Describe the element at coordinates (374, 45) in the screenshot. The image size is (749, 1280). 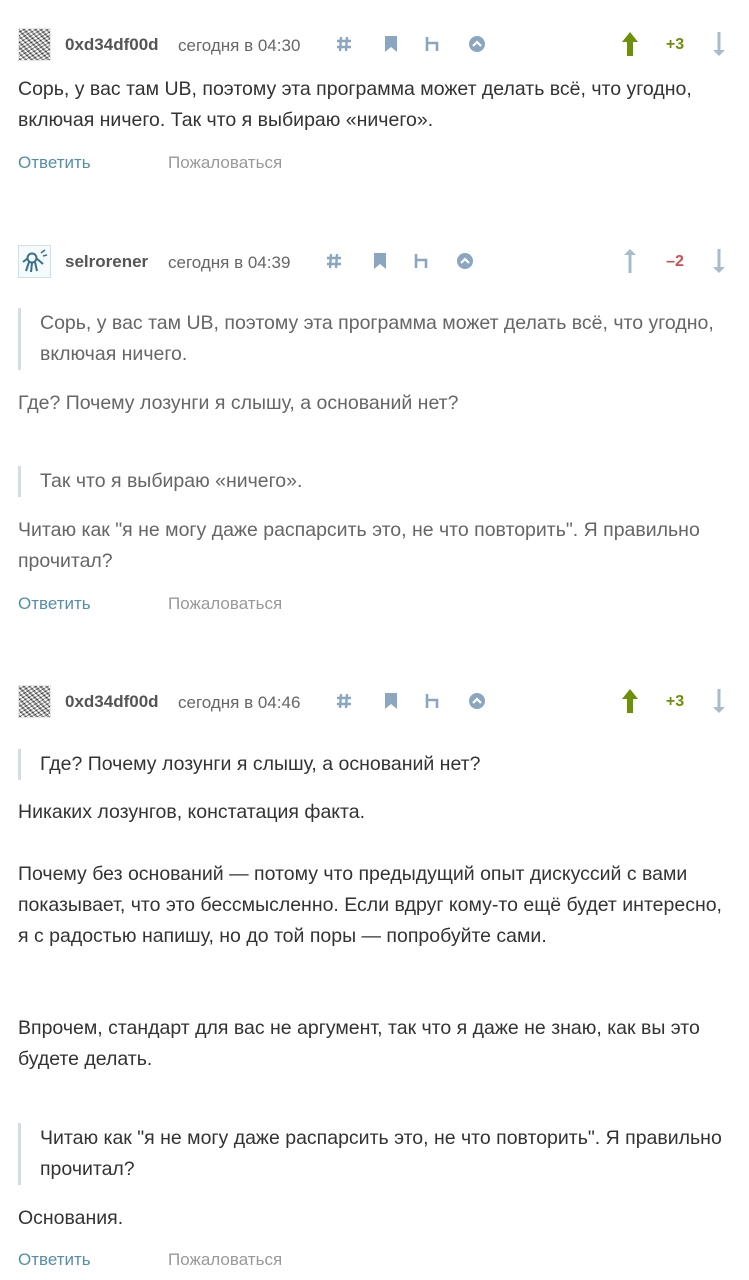
I see `comment-header: 0xd34df00d сегодня в 04:30 +3` at that location.